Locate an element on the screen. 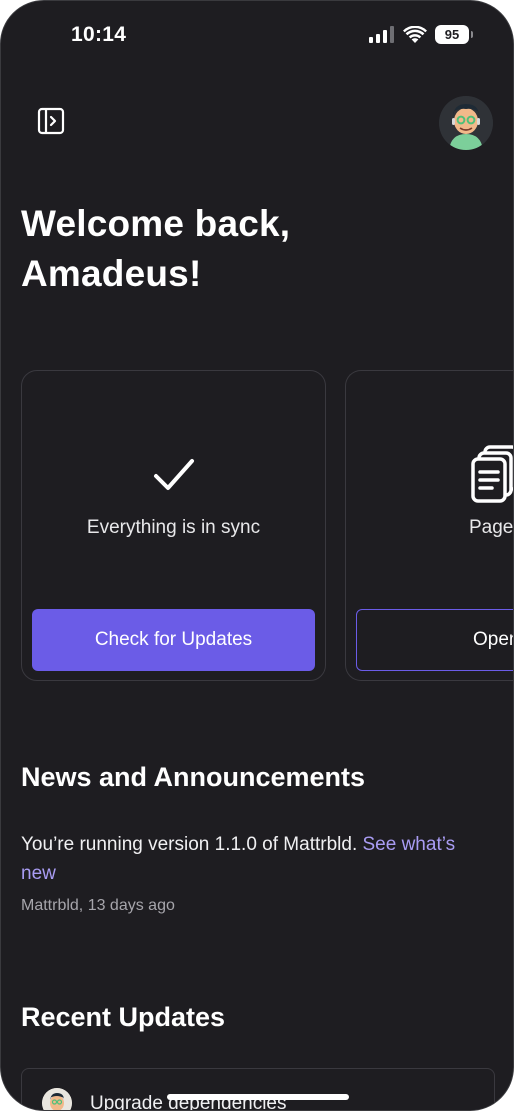 The height and width of the screenshot is (1111, 514). status-time: 10:14 is located at coordinates (99, 34).